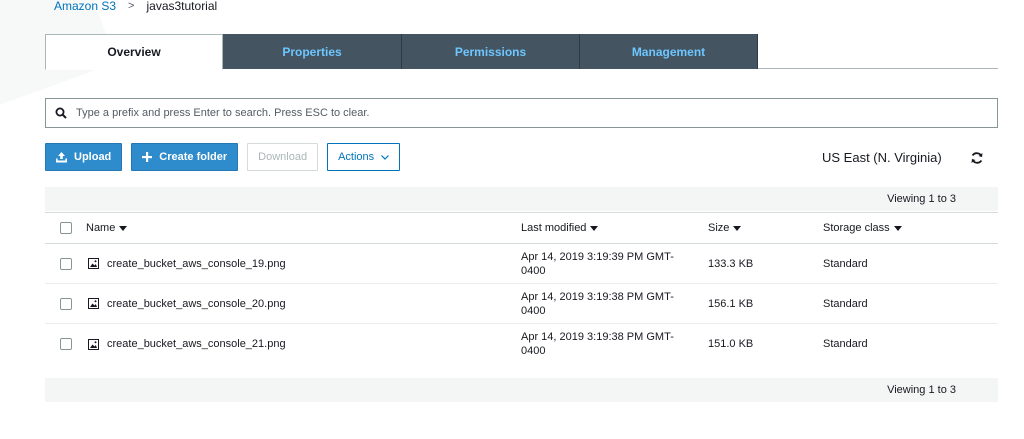  I want to click on last-modified-cell: Apr 14, 2019 3:19:39 PM GMT- 0400, so click(597, 263).